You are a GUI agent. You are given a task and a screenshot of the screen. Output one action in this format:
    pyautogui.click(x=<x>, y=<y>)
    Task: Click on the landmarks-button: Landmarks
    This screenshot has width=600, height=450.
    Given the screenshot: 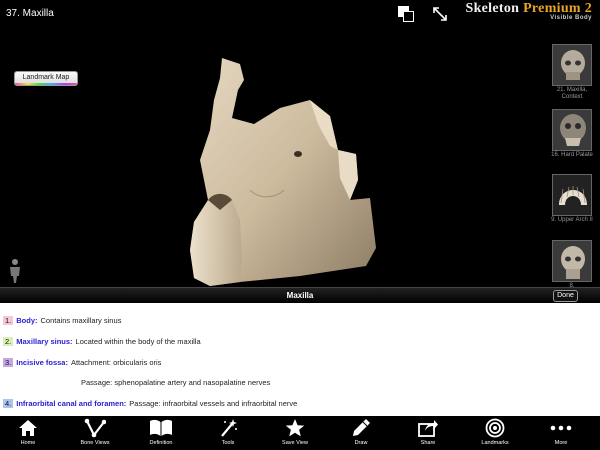 What is the action you would take?
    pyautogui.click(x=495, y=433)
    